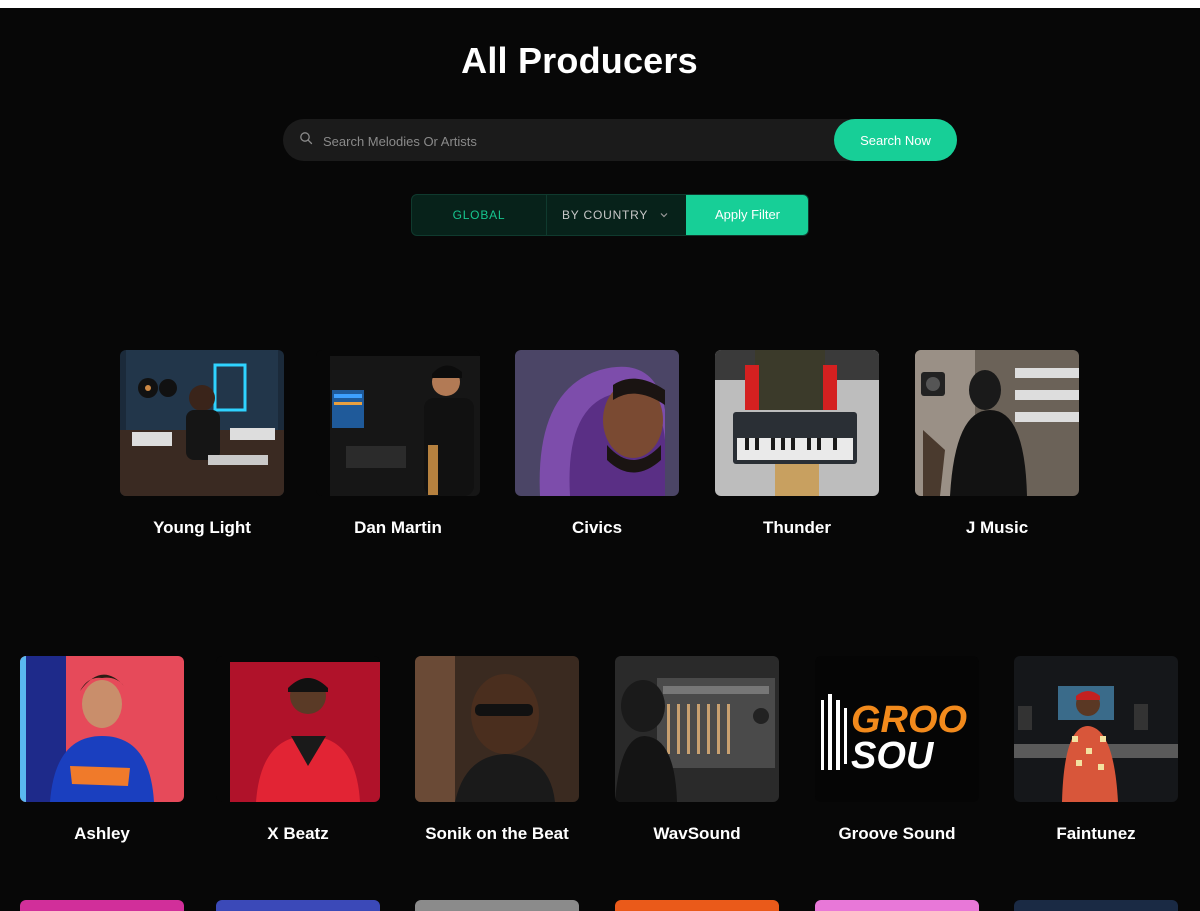 The image size is (1200, 911). I want to click on producer-name: Groove Sound, so click(897, 833).